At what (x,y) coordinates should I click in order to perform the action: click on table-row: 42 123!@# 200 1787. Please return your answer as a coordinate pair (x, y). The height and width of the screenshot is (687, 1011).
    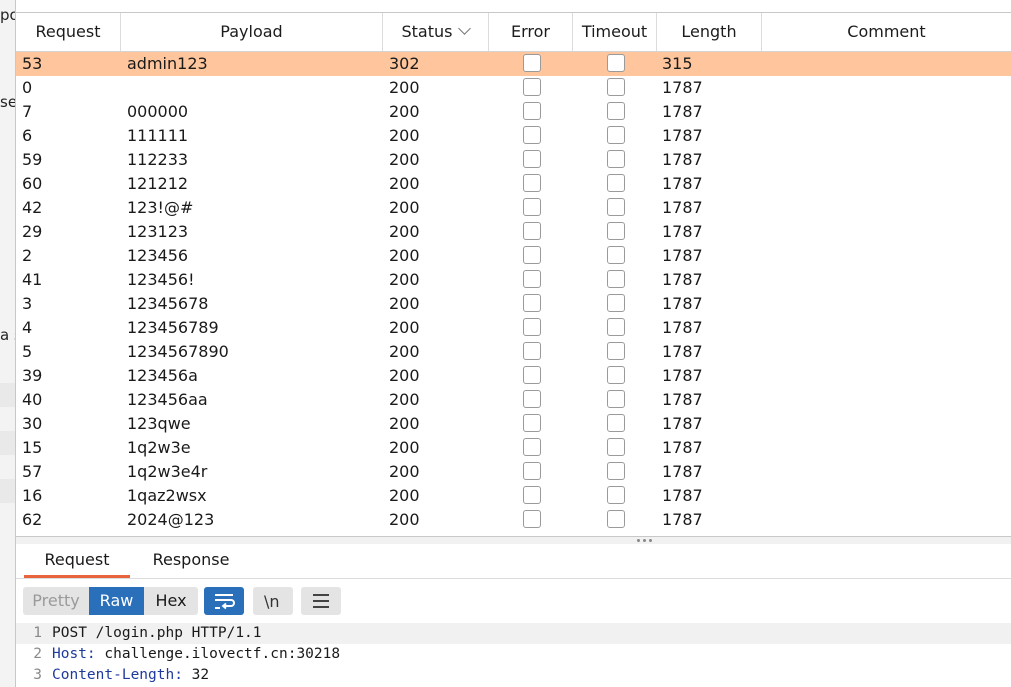
    Looking at the image, I should click on (513, 208).